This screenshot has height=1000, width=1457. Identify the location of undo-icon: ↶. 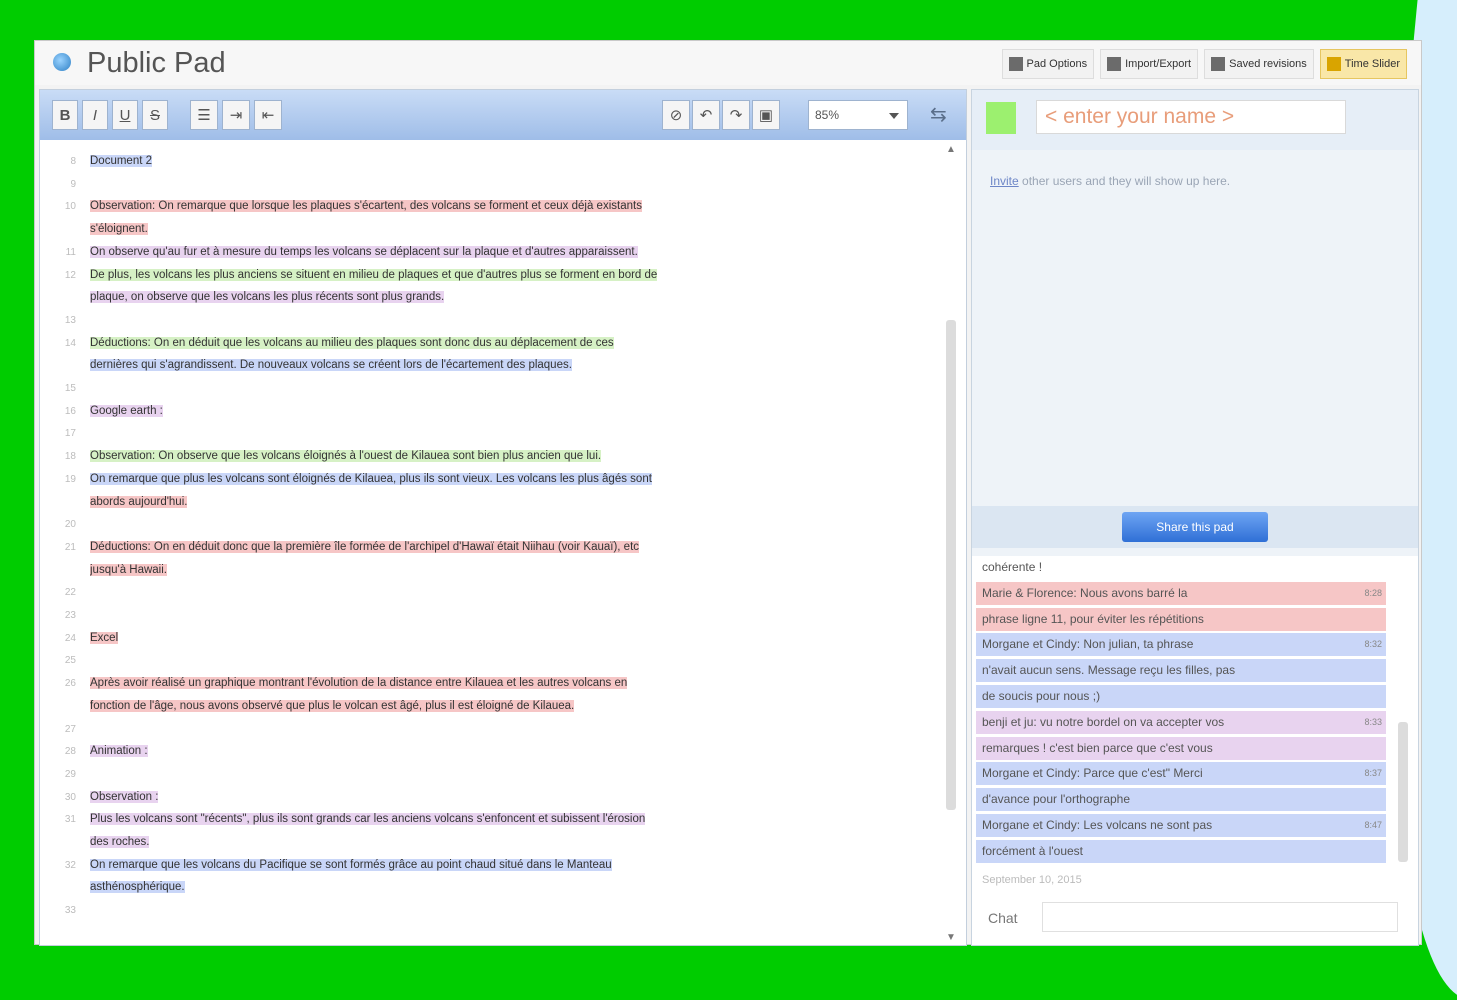
(706, 115).